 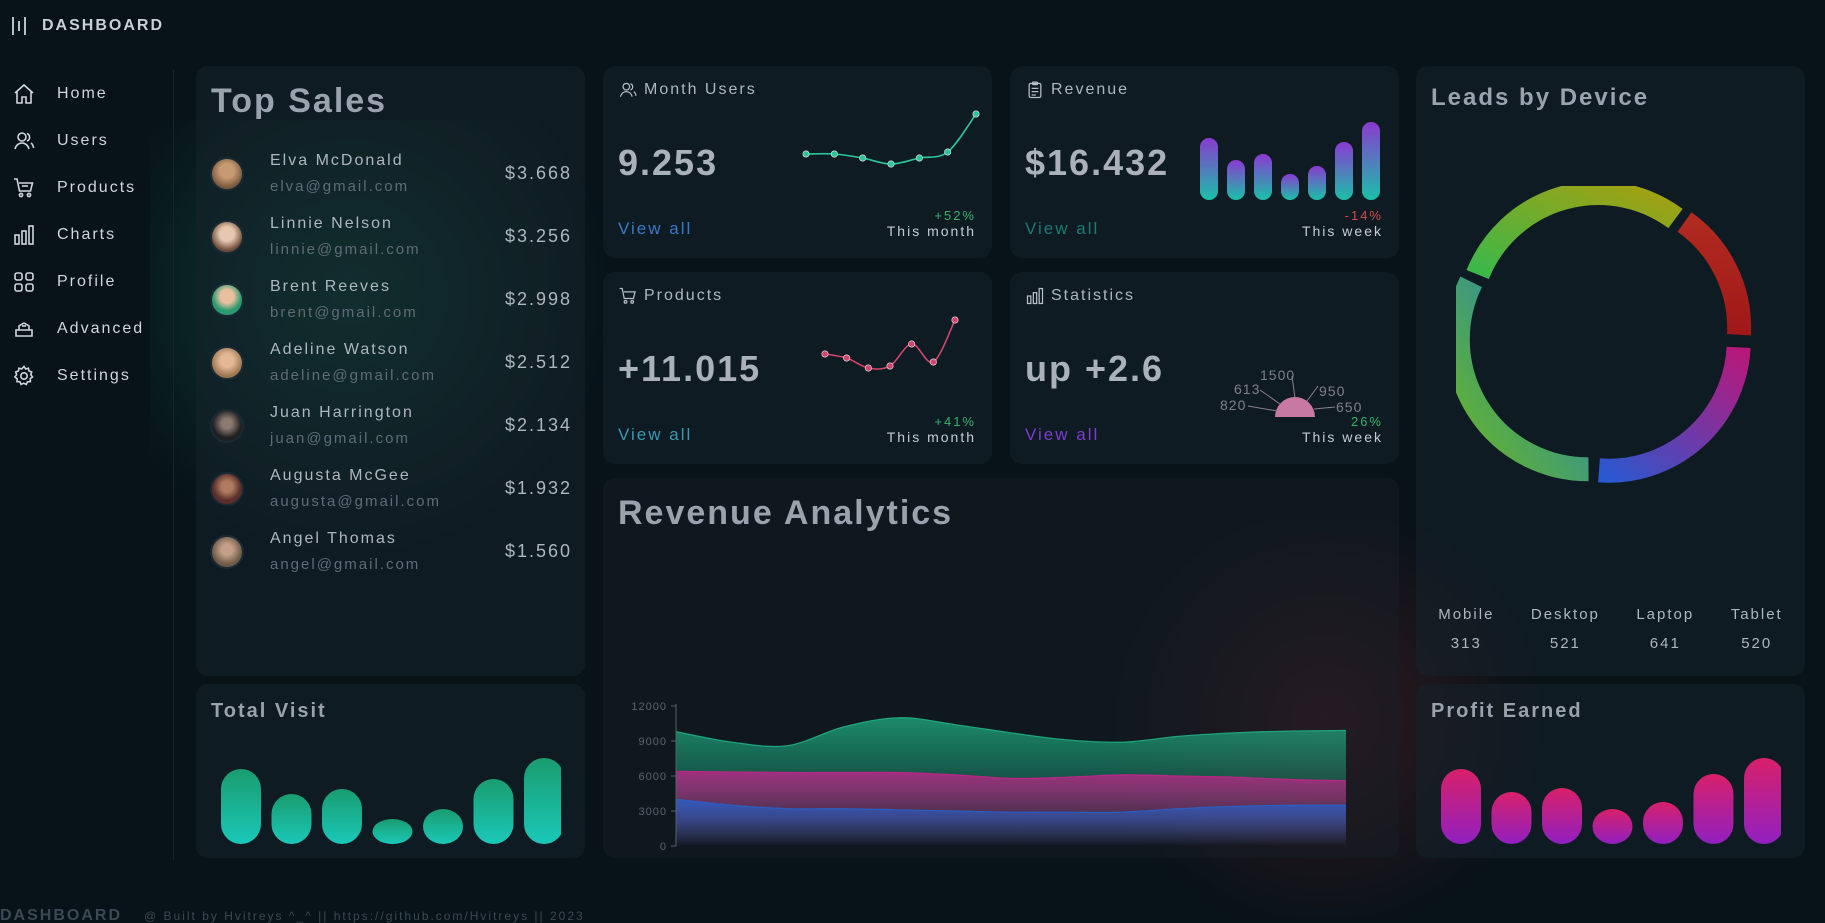 I want to click on sale-email: linnie@gmail.com, so click(x=345, y=249).